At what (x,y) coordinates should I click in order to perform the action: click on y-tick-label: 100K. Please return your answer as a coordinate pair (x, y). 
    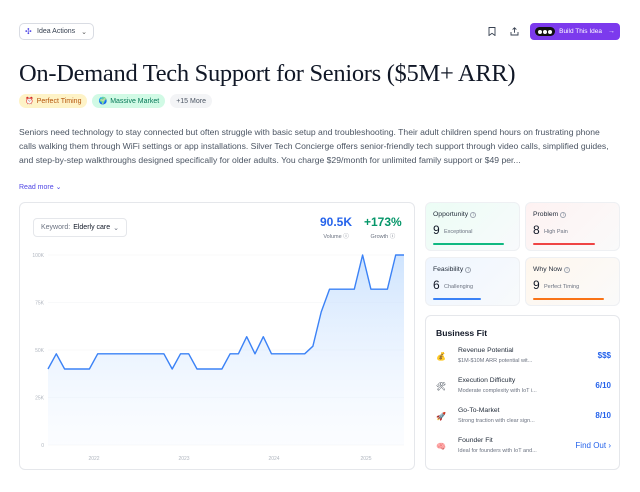
    Looking at the image, I should click on (38, 256).